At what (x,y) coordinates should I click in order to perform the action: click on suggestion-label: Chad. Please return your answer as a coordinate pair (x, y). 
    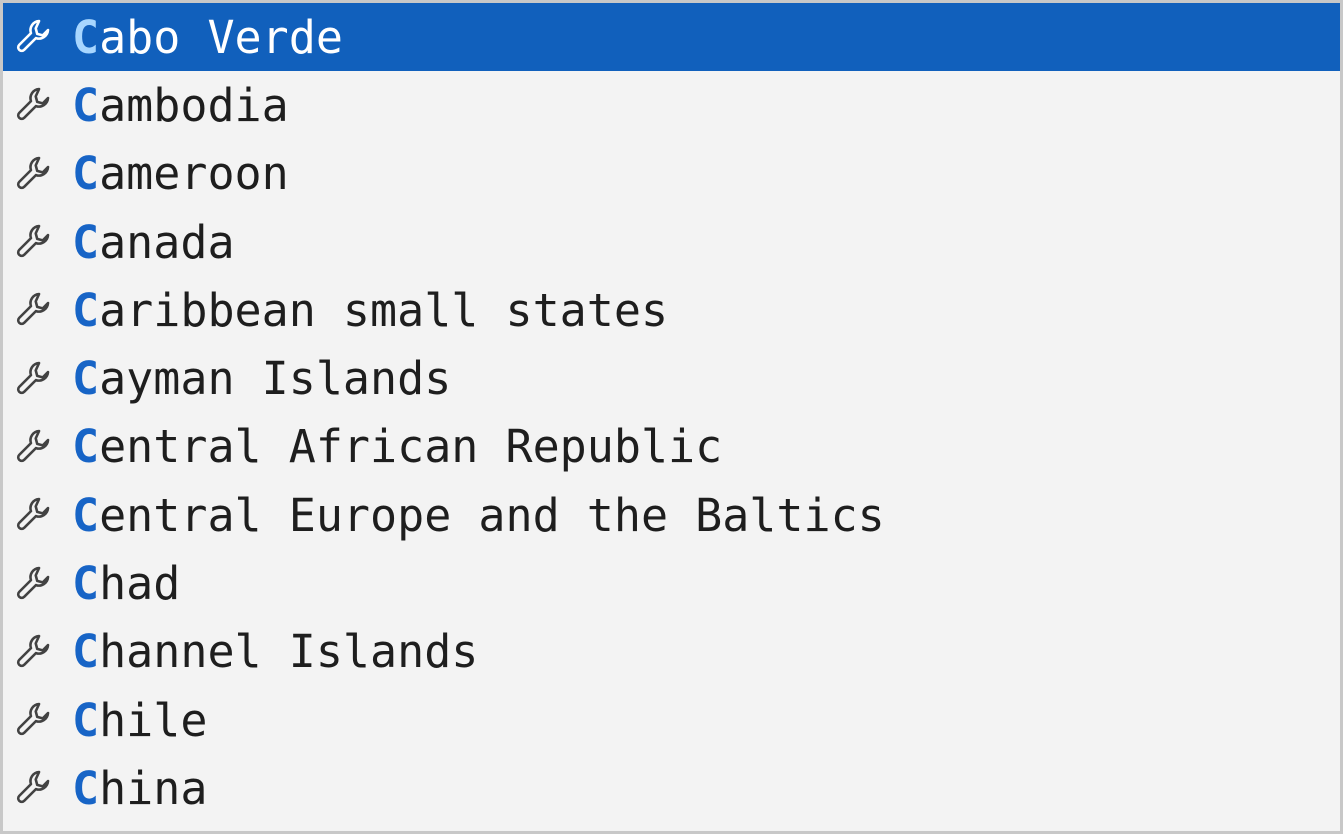
    Looking at the image, I should click on (126, 583).